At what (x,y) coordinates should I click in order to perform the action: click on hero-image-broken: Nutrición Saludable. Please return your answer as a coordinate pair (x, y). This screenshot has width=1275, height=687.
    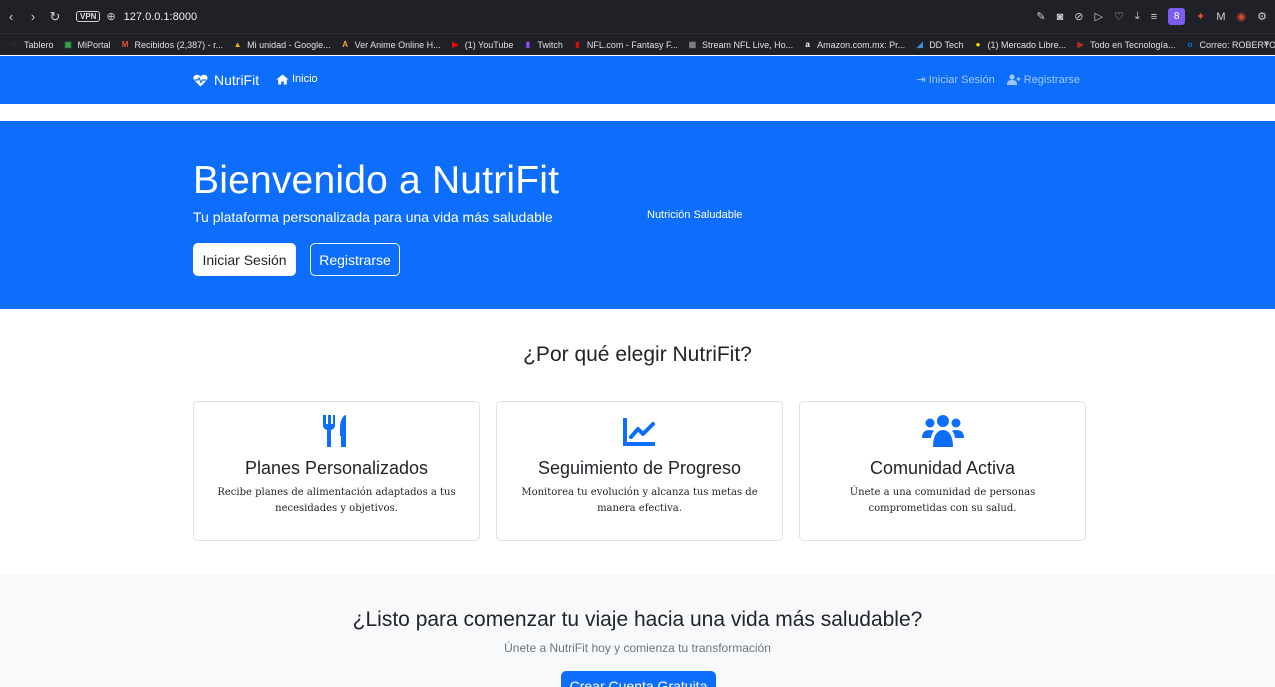
    Looking at the image, I should click on (694, 215).